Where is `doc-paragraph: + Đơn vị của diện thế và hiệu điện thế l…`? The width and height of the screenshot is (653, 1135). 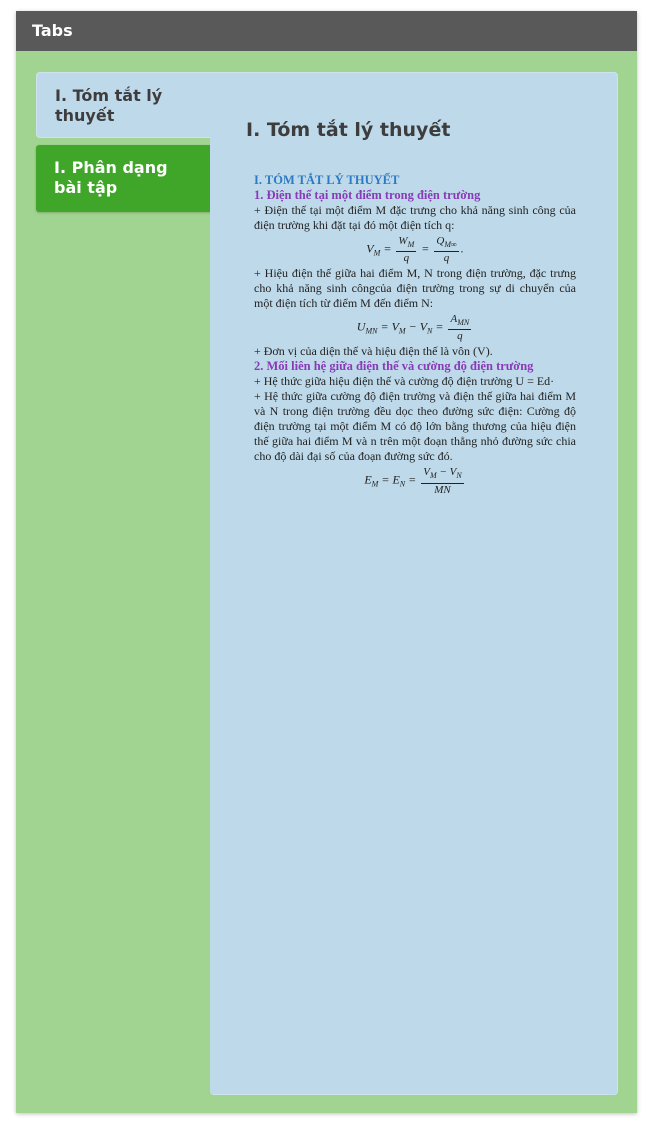
doc-paragraph: + Đơn vị của diện thế và hiệu điện thế l… is located at coordinates (373, 351).